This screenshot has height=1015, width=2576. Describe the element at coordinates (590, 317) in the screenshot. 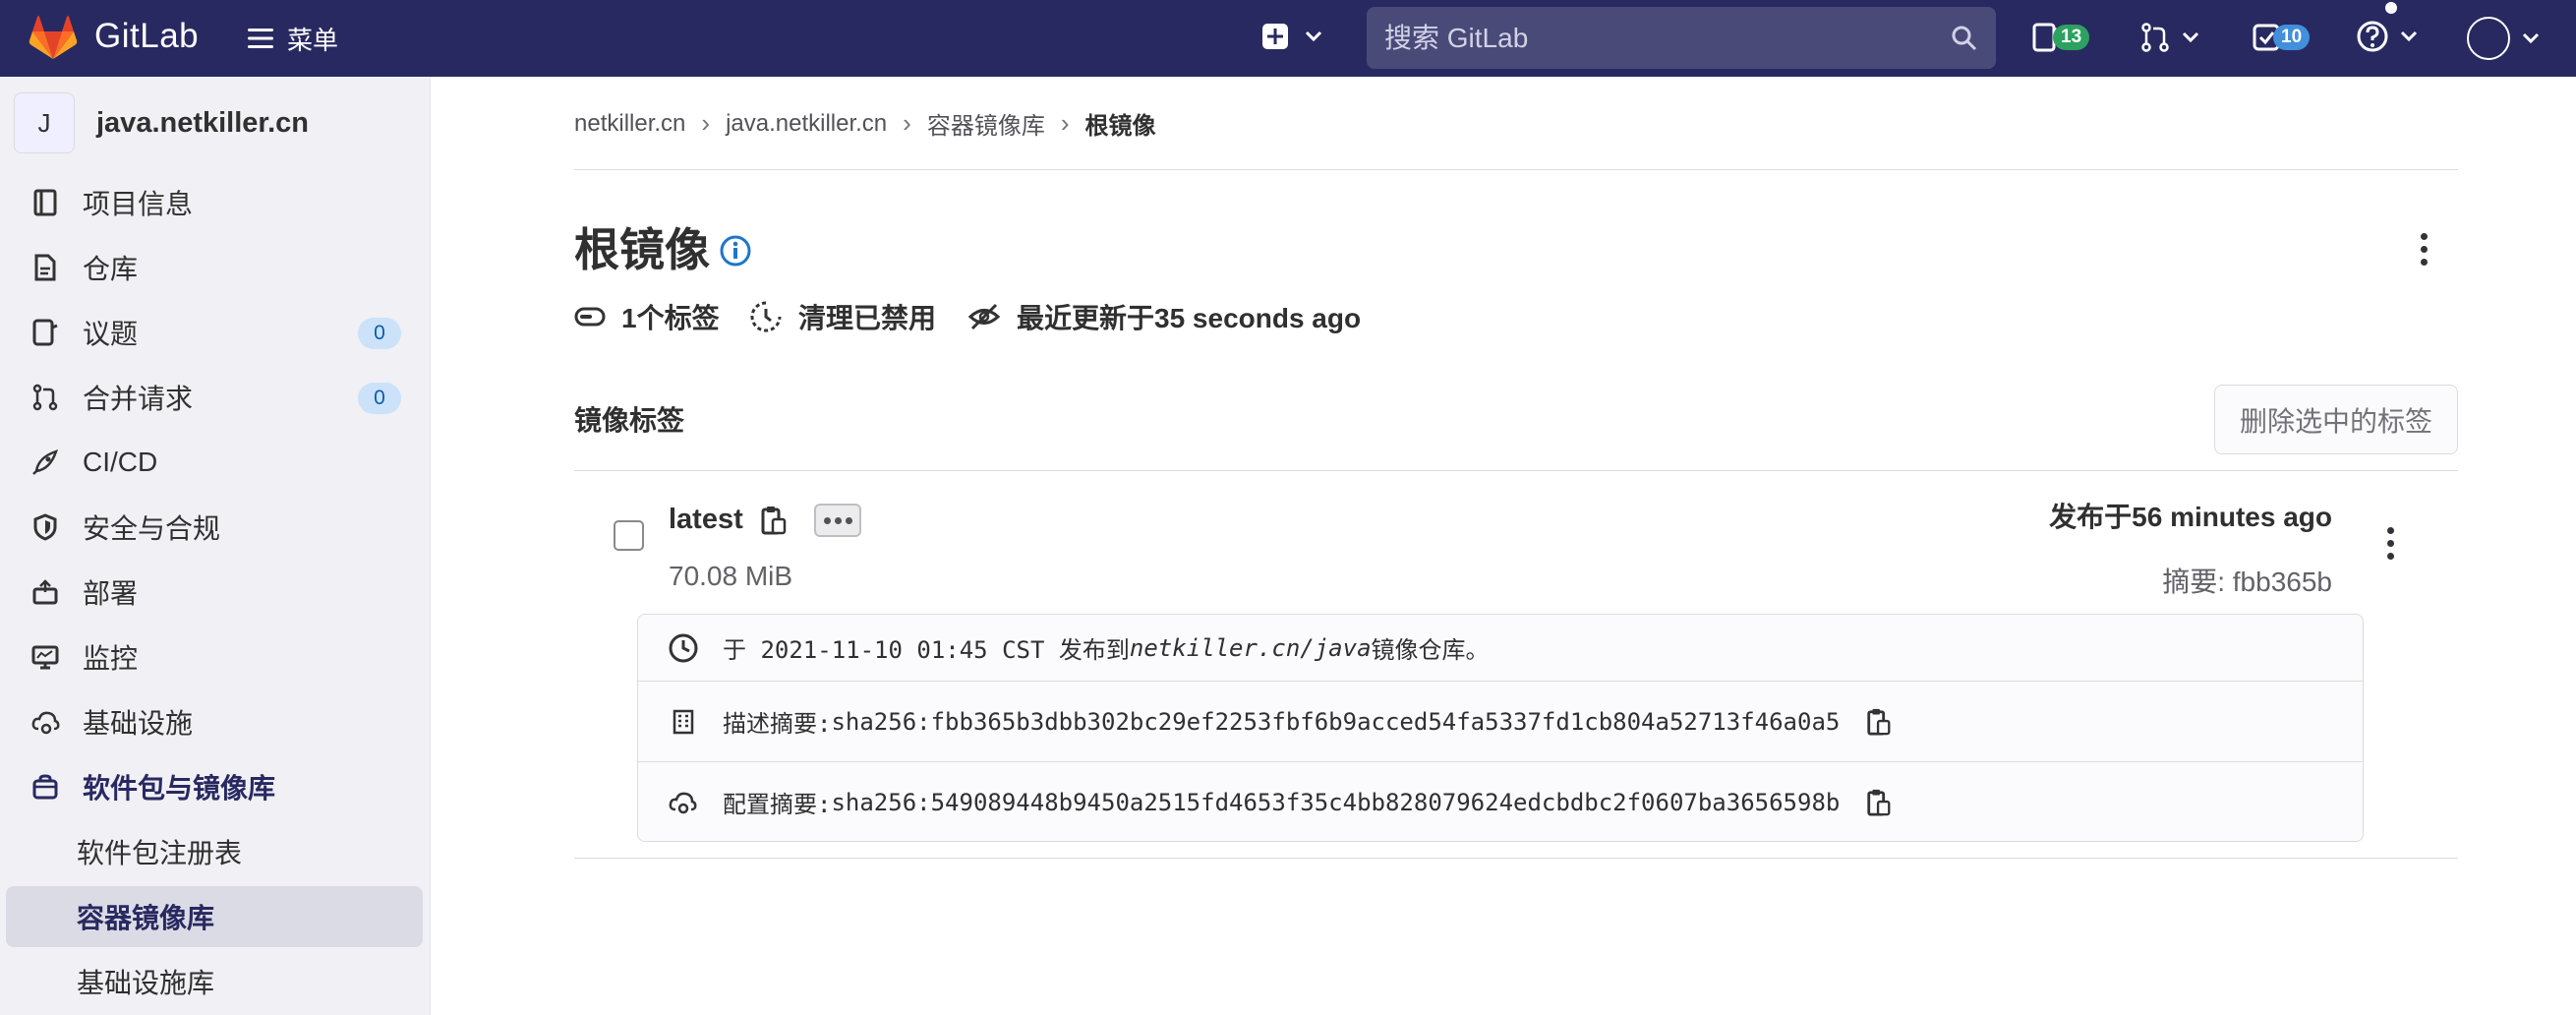

I see `tag-icon` at that location.